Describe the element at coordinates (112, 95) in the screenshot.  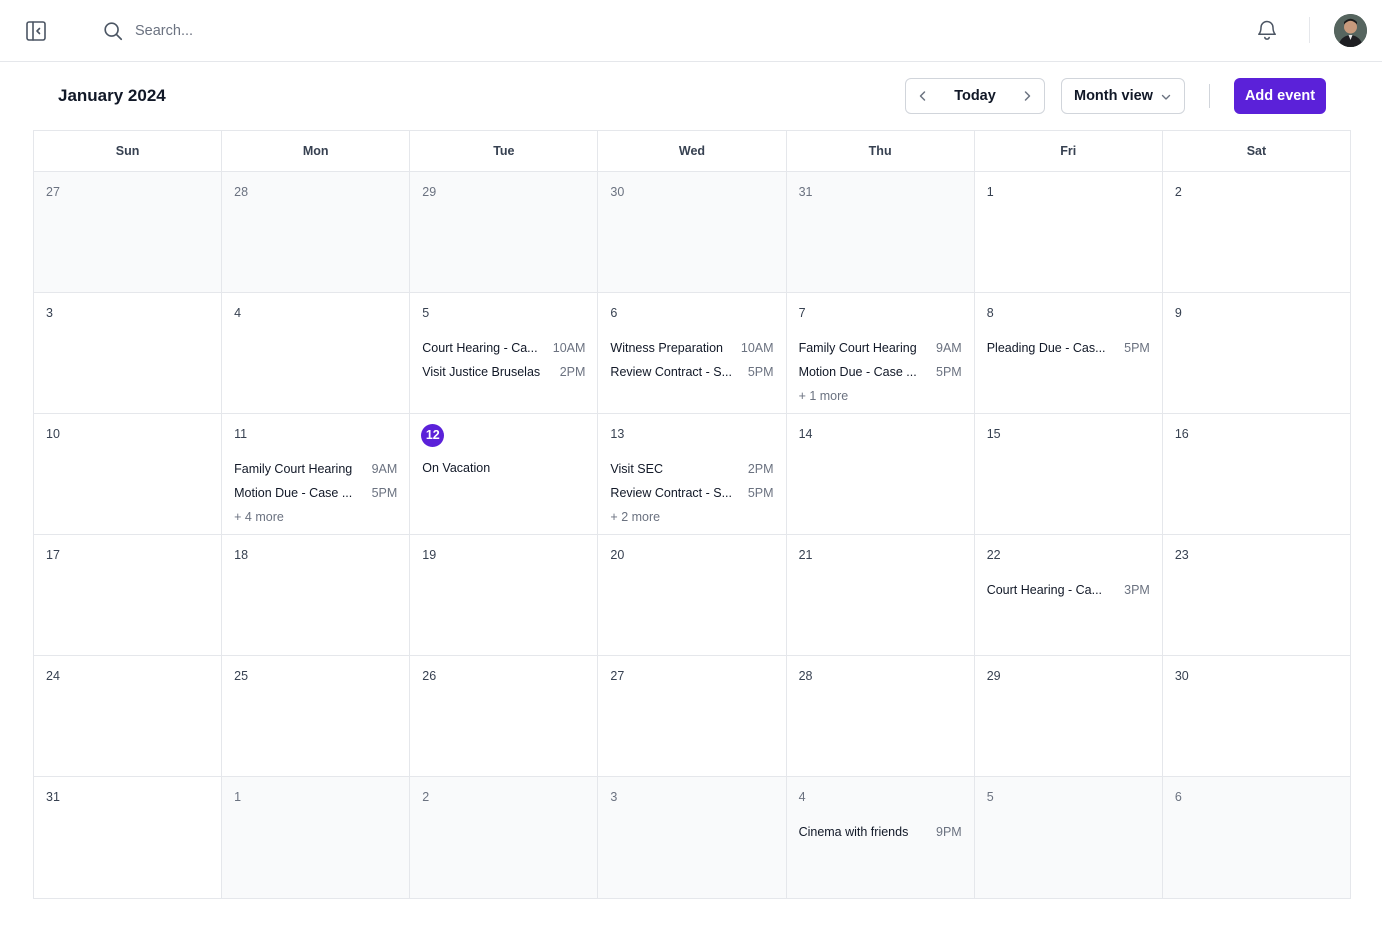
I see `page-title: January 2024` at that location.